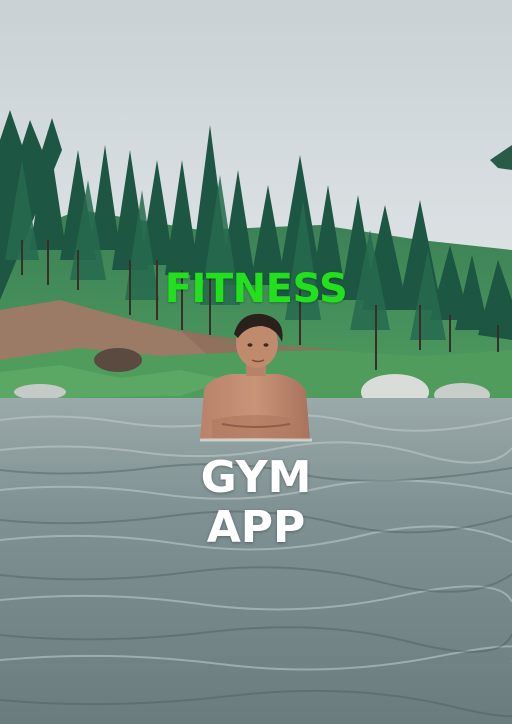 The height and width of the screenshot is (724, 512). I want to click on title-gym: GYM, so click(256, 477).